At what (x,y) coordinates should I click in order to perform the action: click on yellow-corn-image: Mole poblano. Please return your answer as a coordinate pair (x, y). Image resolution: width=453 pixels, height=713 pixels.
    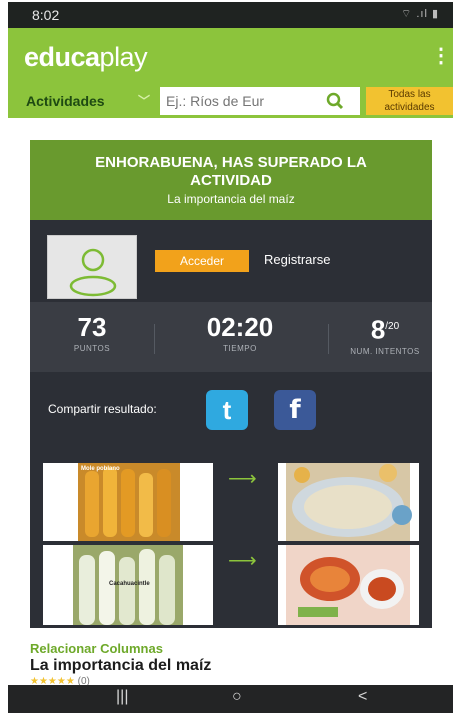
    Looking at the image, I should click on (129, 502).